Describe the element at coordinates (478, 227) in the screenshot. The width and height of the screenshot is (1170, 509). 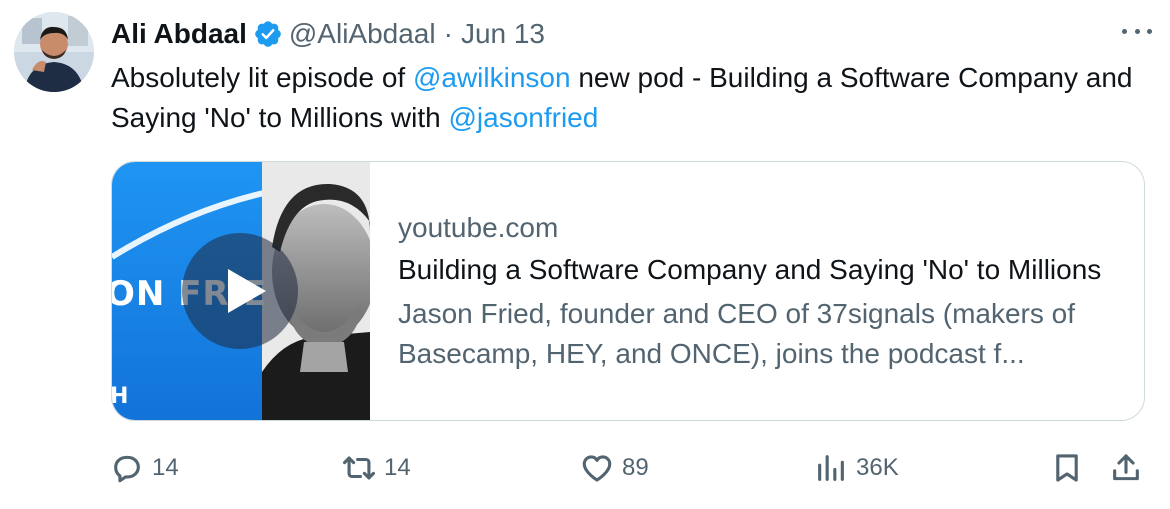
I see `card-domain: youtube.com` at that location.